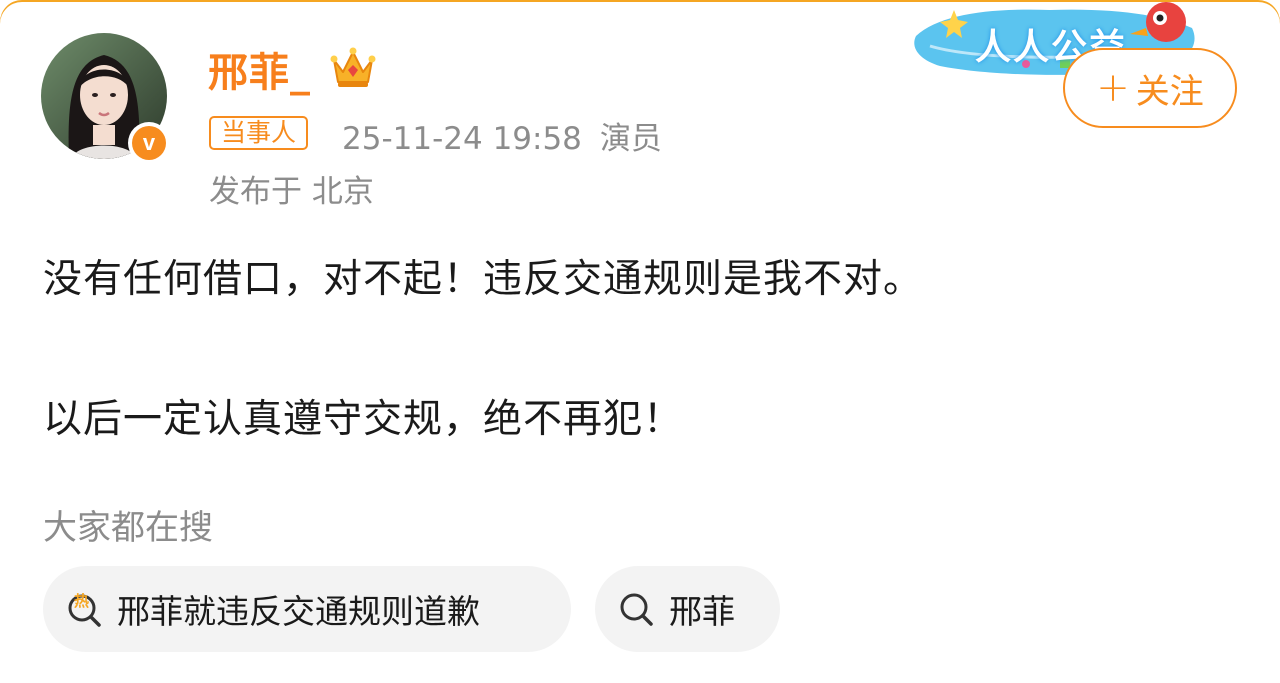 This screenshot has height=683, width=1280. I want to click on plus-icon: +, so click(1113, 88).